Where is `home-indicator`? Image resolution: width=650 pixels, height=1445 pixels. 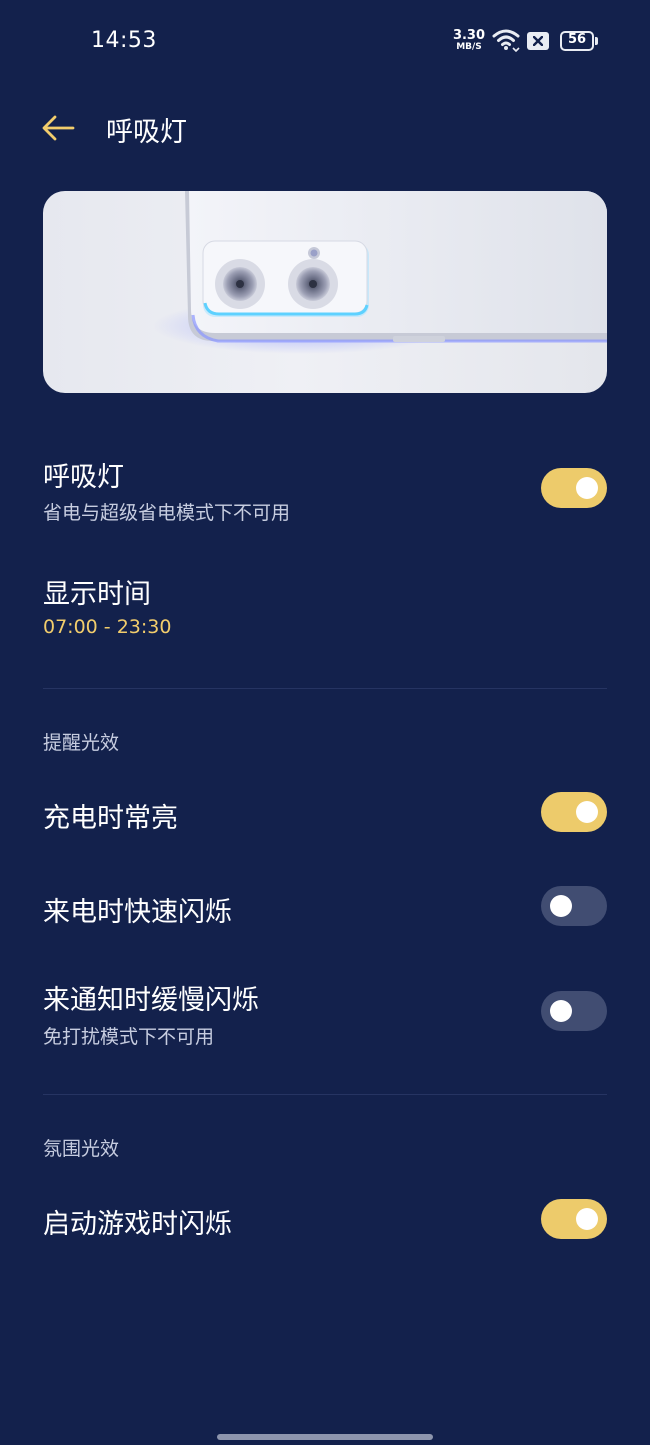
home-indicator is located at coordinates (325, 1437).